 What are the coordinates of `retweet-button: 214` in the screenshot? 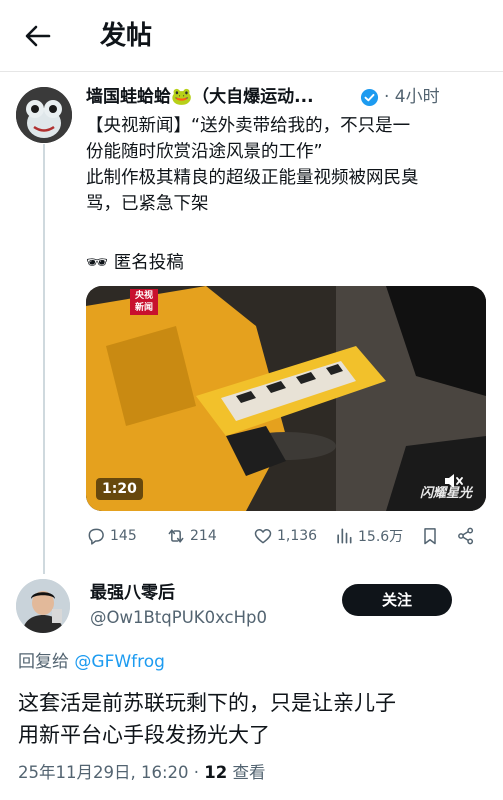 It's located at (191, 536).